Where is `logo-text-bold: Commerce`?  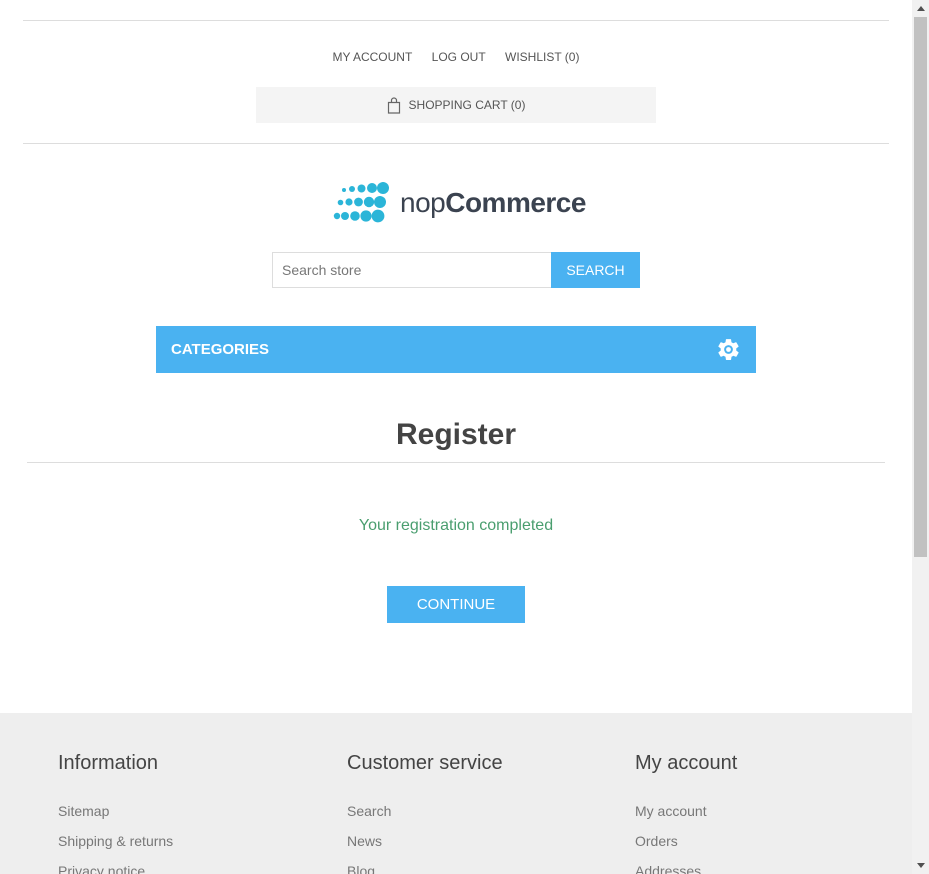
logo-text-bold: Commerce is located at coordinates (515, 202).